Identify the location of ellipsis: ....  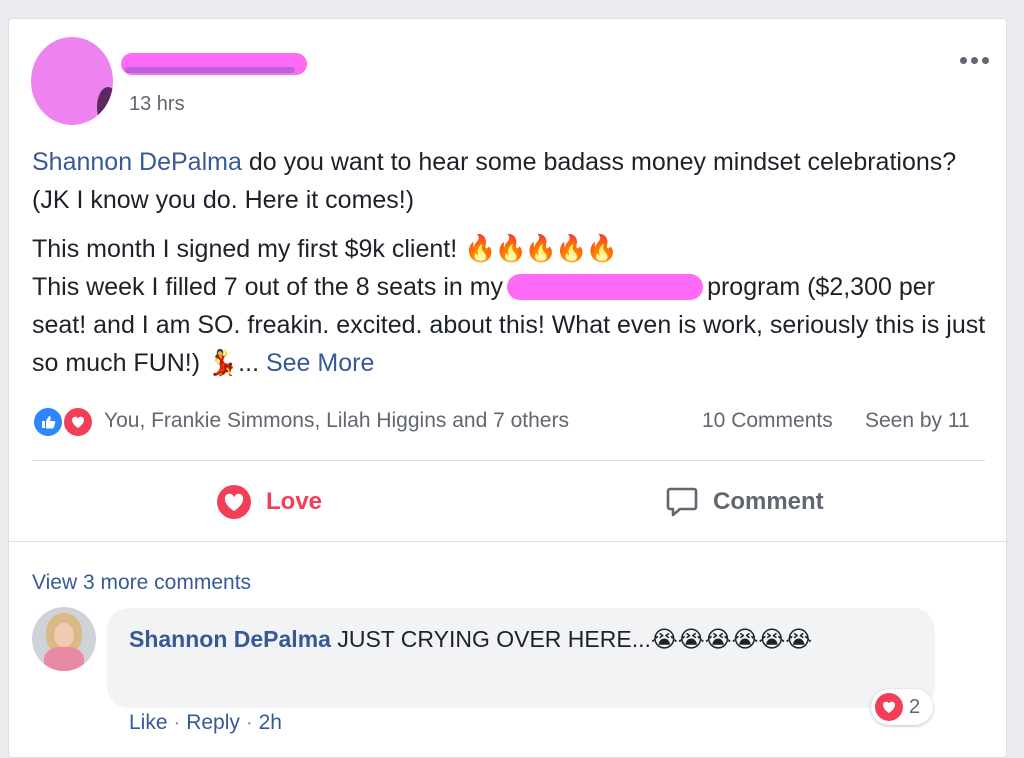
(252, 363).